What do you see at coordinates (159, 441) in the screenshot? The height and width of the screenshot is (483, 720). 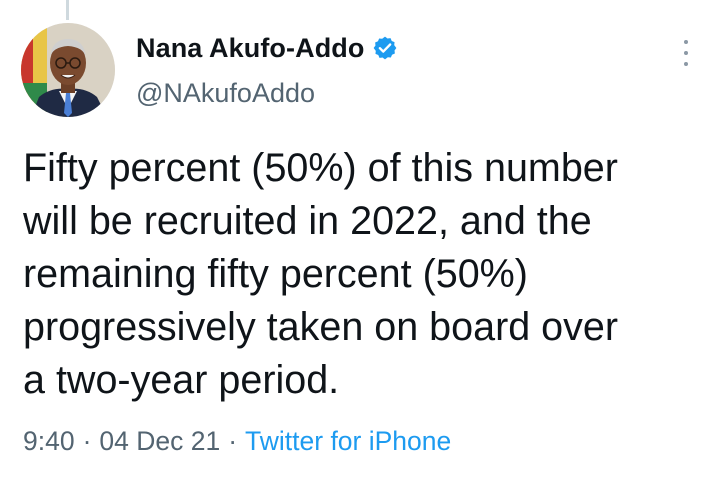 I see `tweet-date: 04 Dec 21` at bounding box center [159, 441].